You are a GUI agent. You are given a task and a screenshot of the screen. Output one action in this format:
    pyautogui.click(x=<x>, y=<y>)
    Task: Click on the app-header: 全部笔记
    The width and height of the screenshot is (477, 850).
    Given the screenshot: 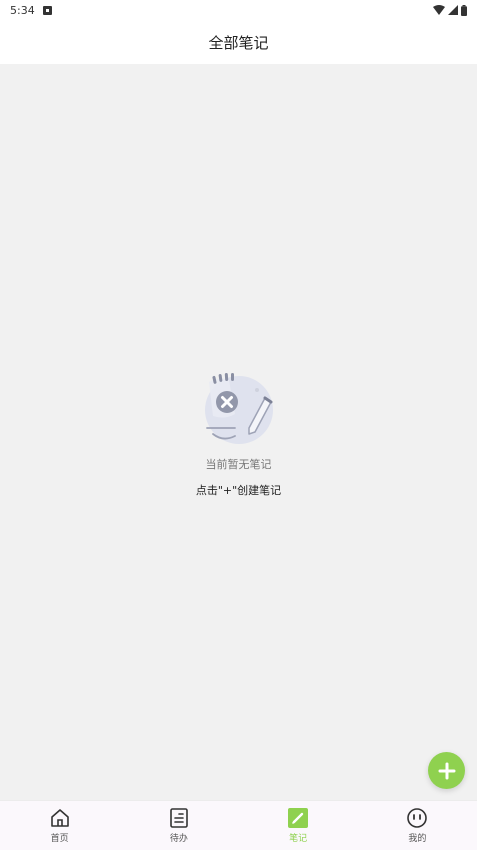 What is the action you would take?
    pyautogui.click(x=238, y=42)
    